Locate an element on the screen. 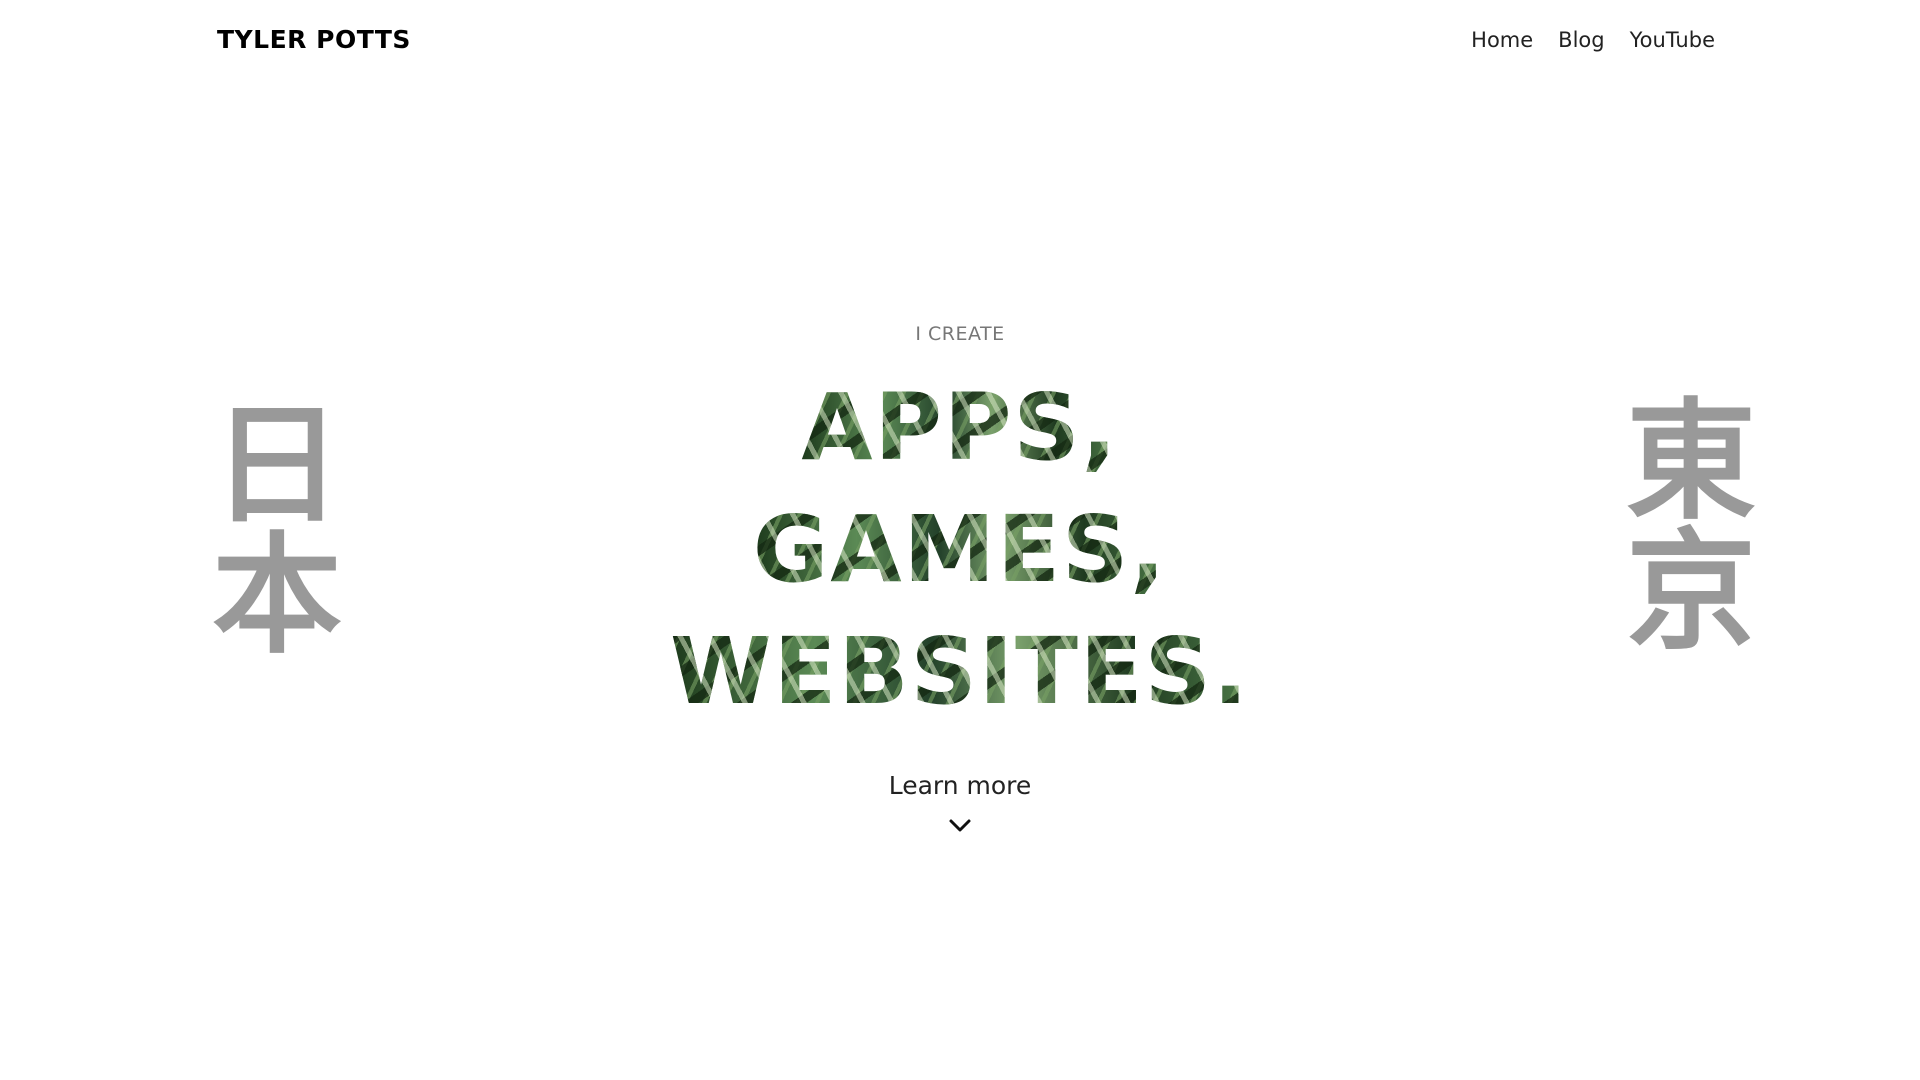 This screenshot has height=1080, width=1920. nav-link-youtube: YouTube is located at coordinates (1672, 40).